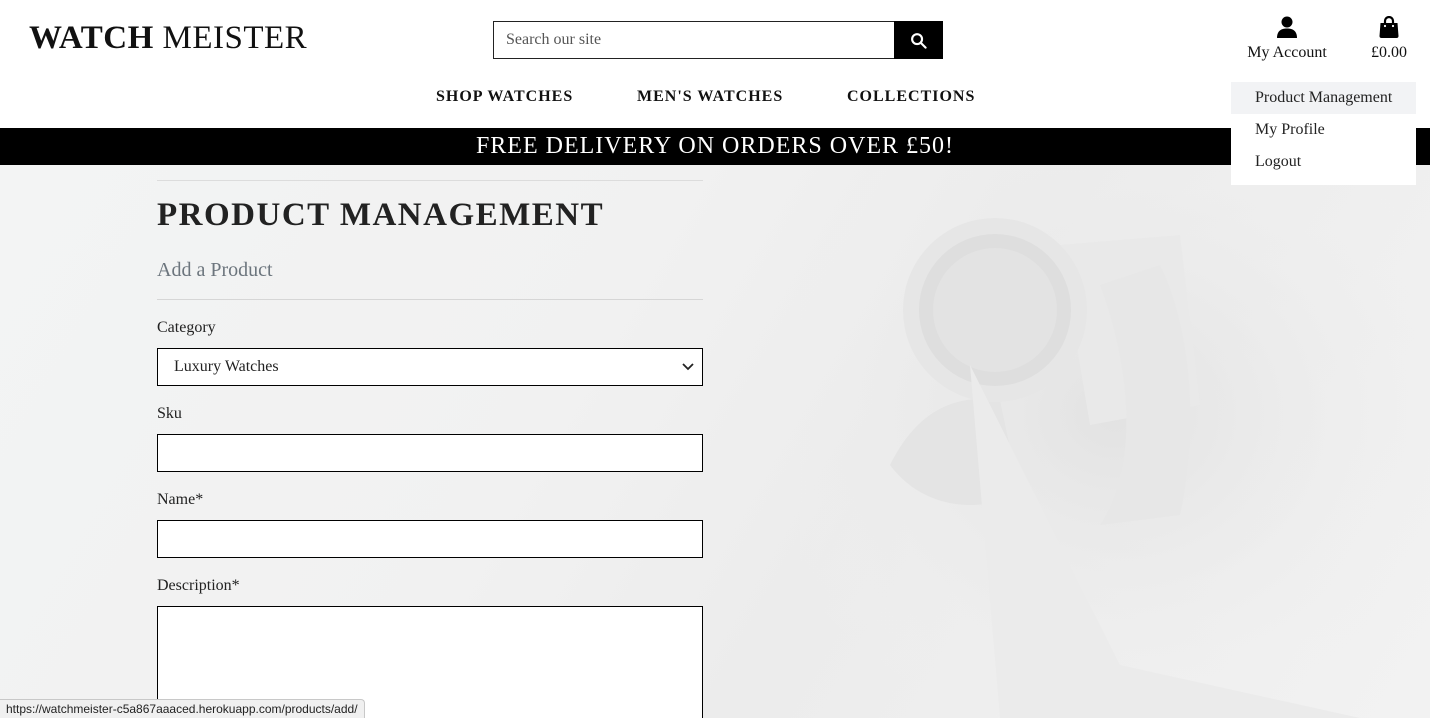 Image resolution: width=1430 pixels, height=718 pixels. I want to click on account-dropdown-menu: Product Management My Profile Logout, so click(1323, 133).